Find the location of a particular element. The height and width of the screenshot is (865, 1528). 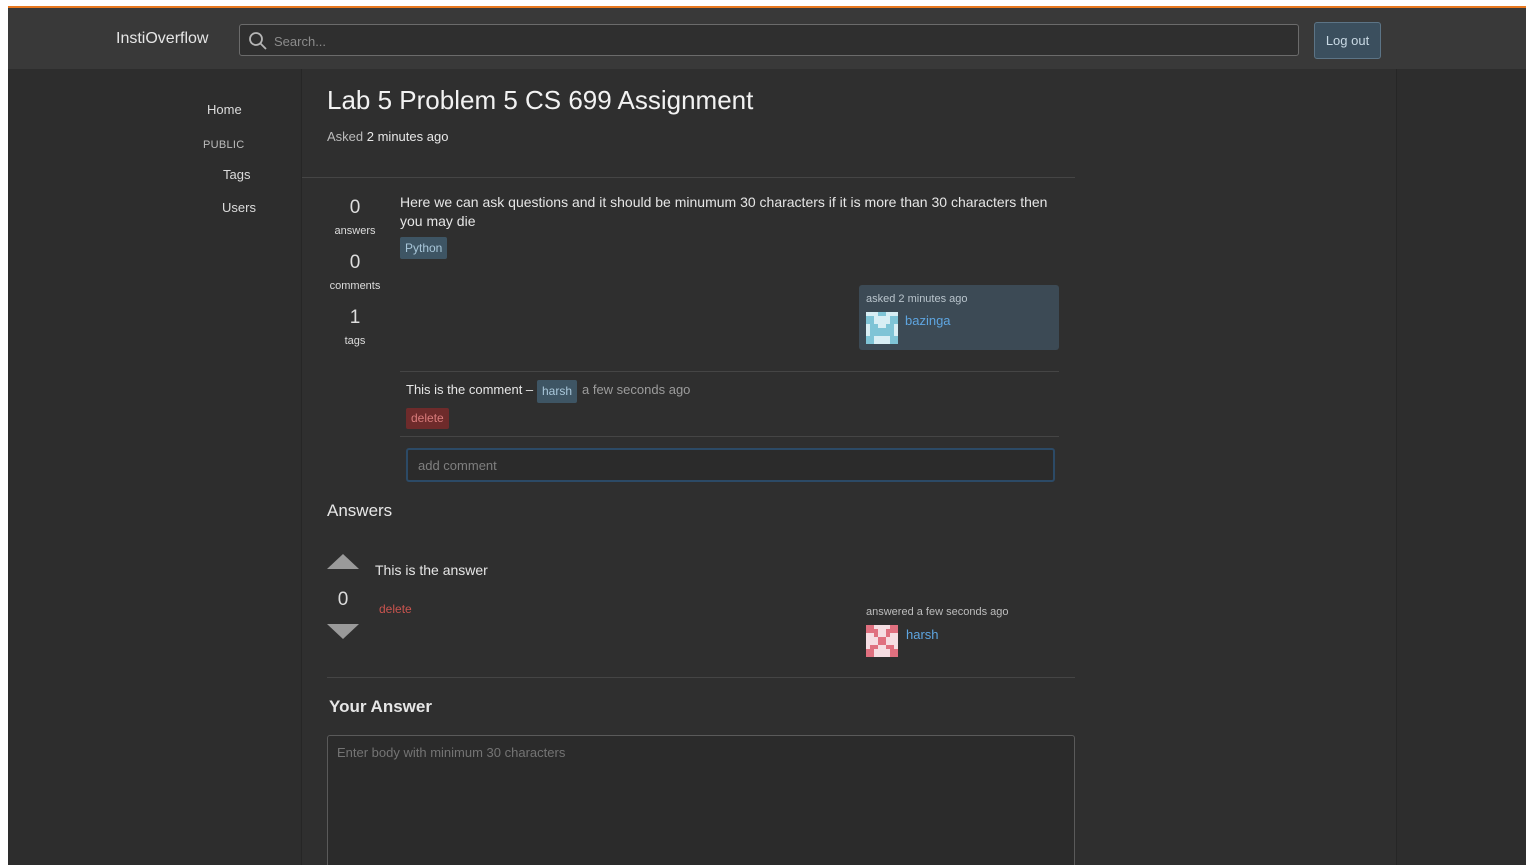

sidebar-item-tags: Tags is located at coordinates (236, 174).